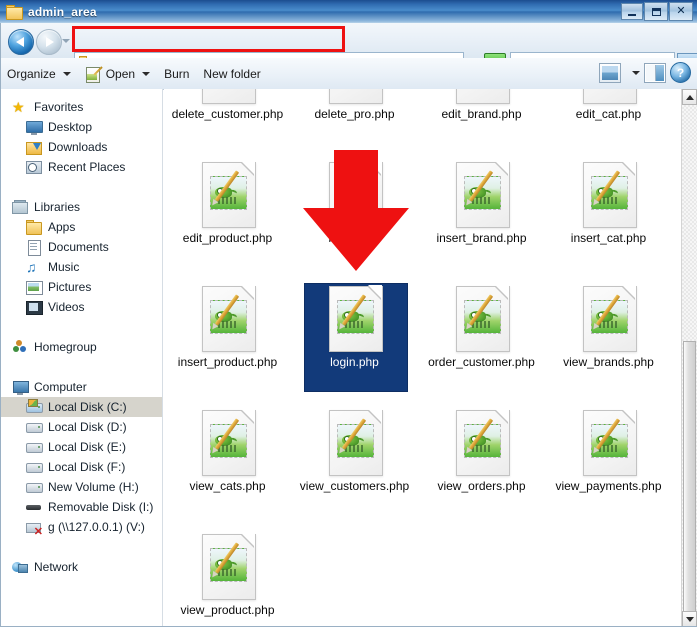  I want to click on sidebar-item-desktop: Desktop, so click(81, 127).